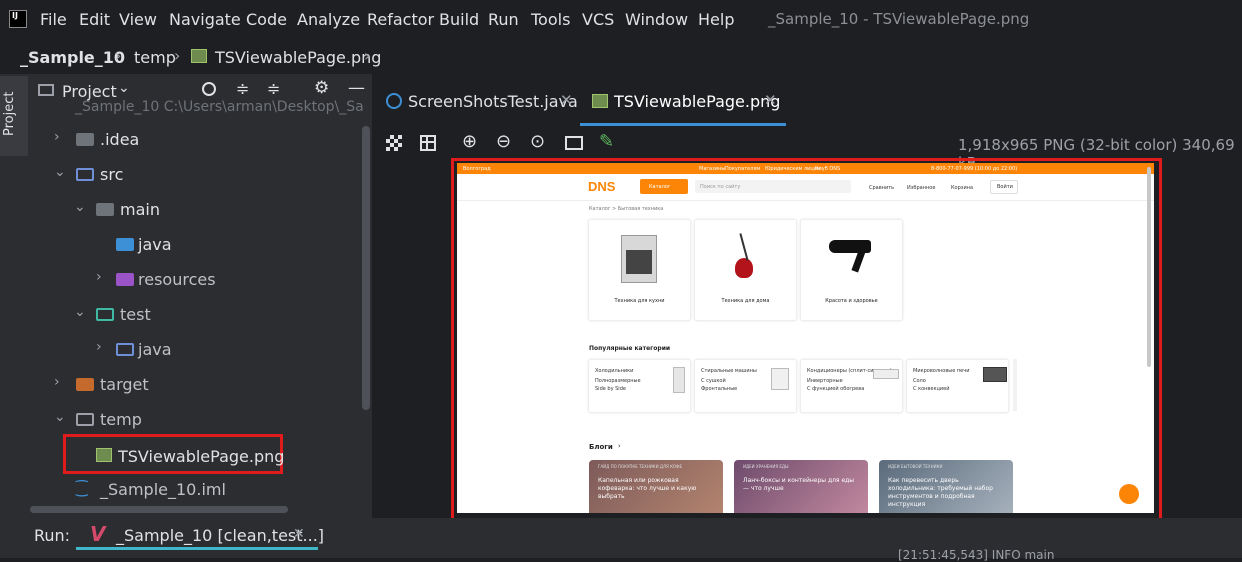 The image size is (1242, 562). Describe the element at coordinates (679, 380) in the screenshot. I see `fridge-image` at that location.